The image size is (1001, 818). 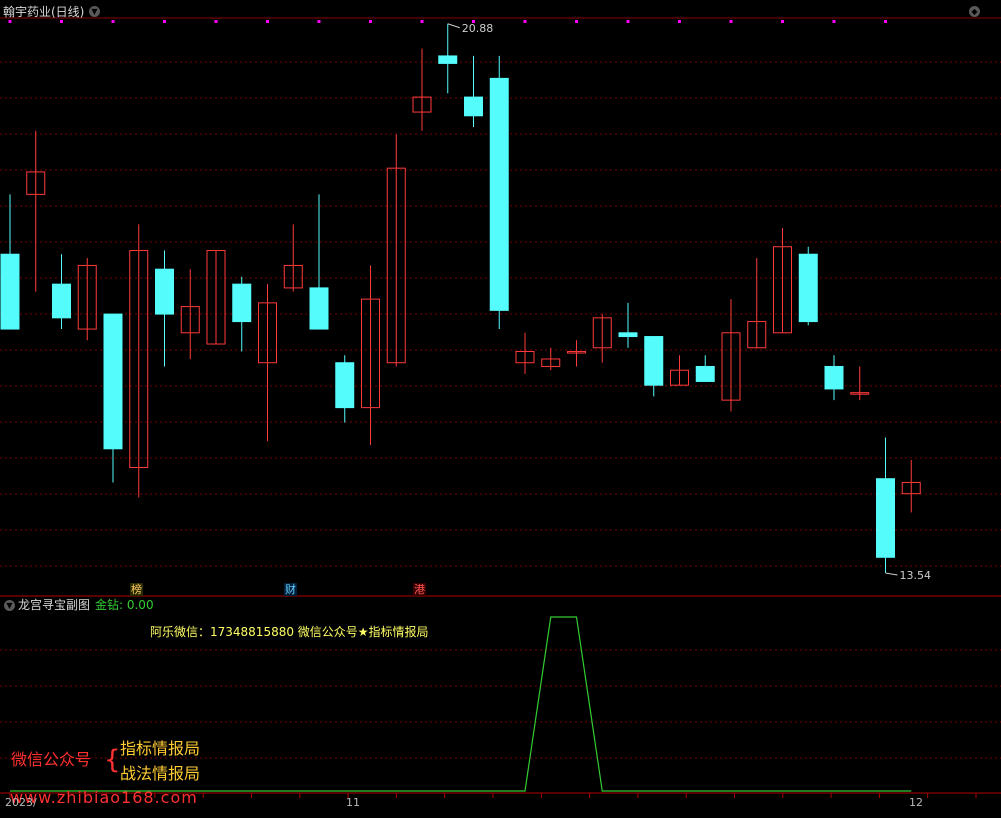 I want to click on low-label: 13.54, so click(x=916, y=575).